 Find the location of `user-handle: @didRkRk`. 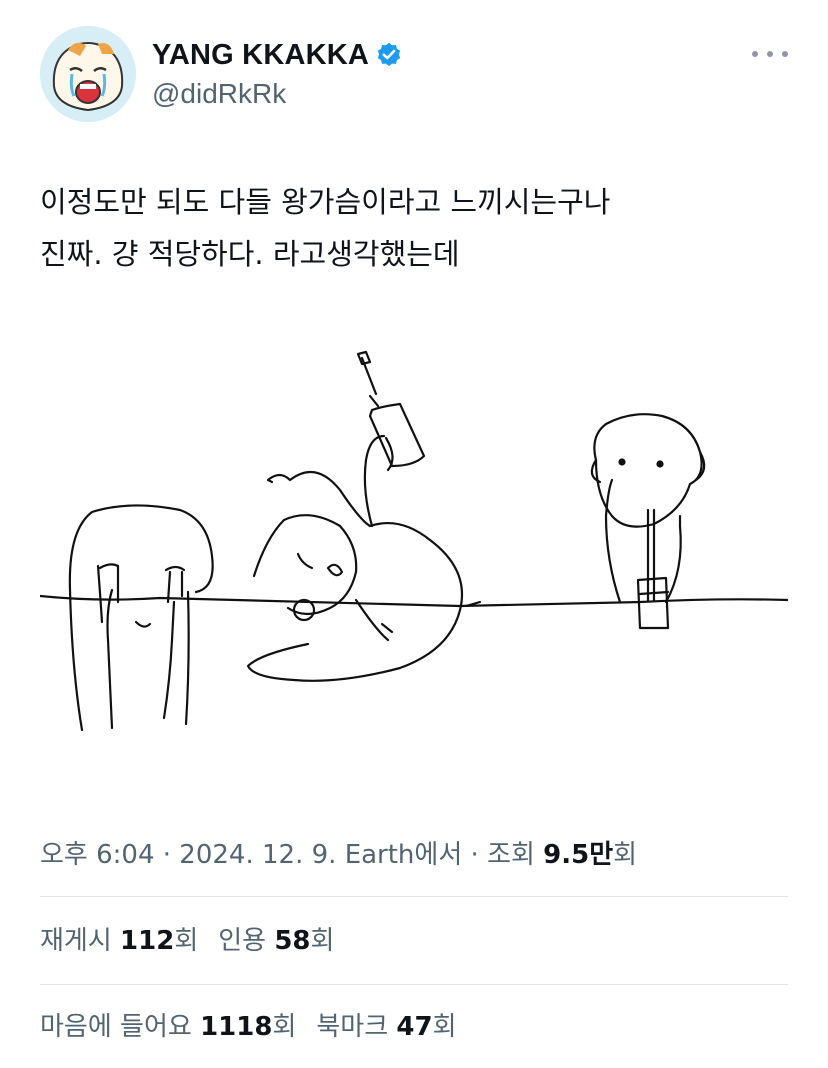

user-handle: @didRkRk is located at coordinates (277, 94).